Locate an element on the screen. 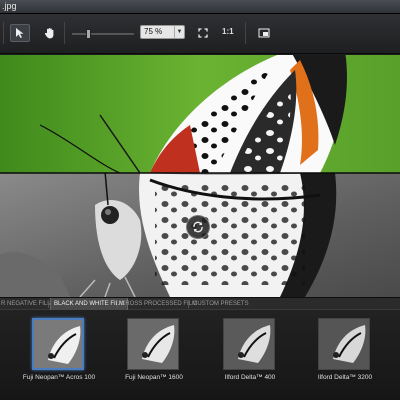  preset-fuji-neopan-1600: Fuji Neopan™ 1600 is located at coordinates (154, 358).